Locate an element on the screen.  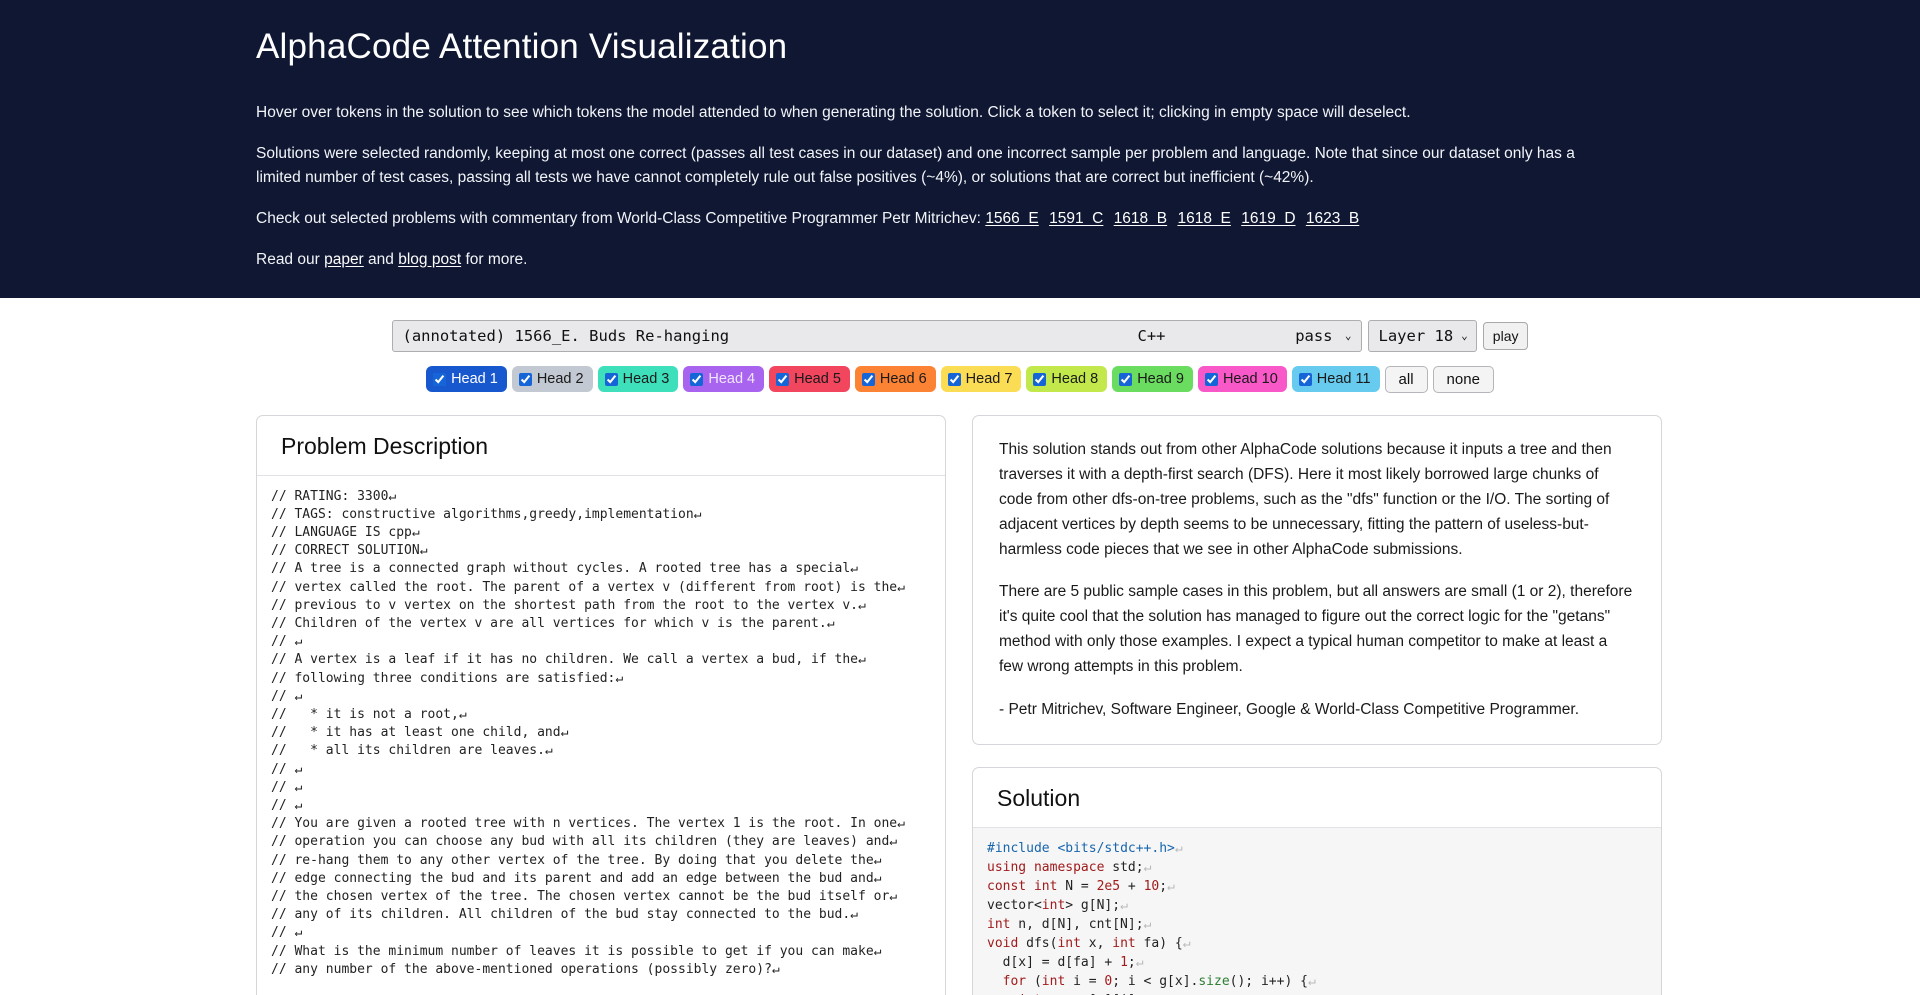
head-label-2: Head 2 is located at coordinates (560, 379).